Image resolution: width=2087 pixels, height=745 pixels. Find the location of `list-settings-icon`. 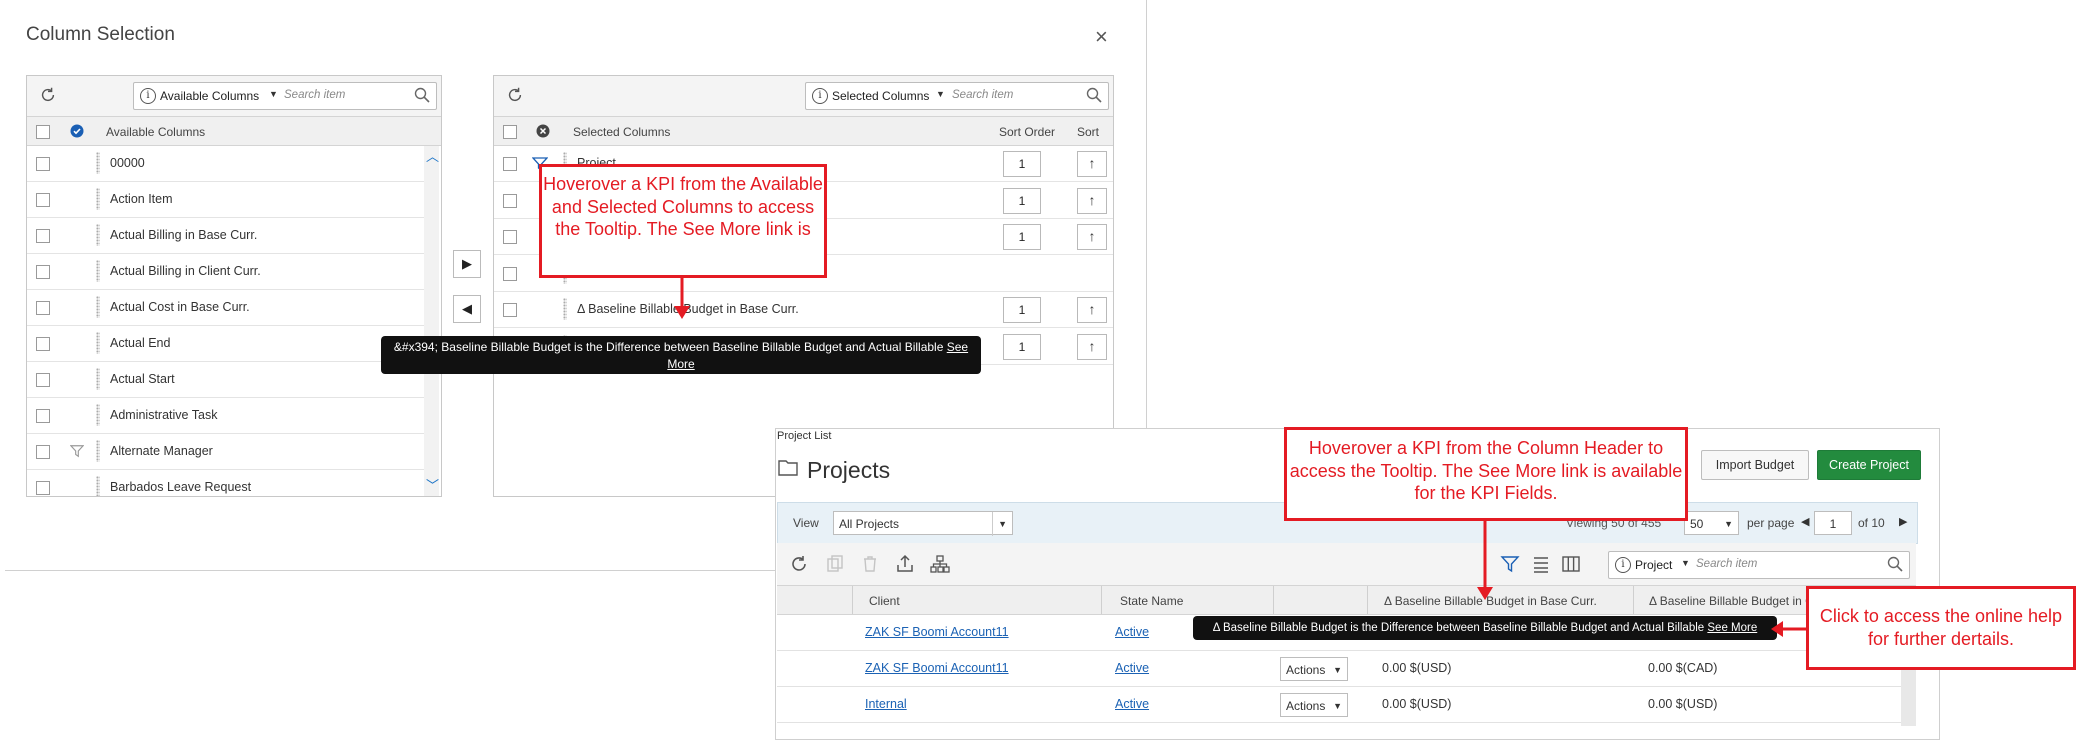

list-settings-icon is located at coordinates (1541, 564).